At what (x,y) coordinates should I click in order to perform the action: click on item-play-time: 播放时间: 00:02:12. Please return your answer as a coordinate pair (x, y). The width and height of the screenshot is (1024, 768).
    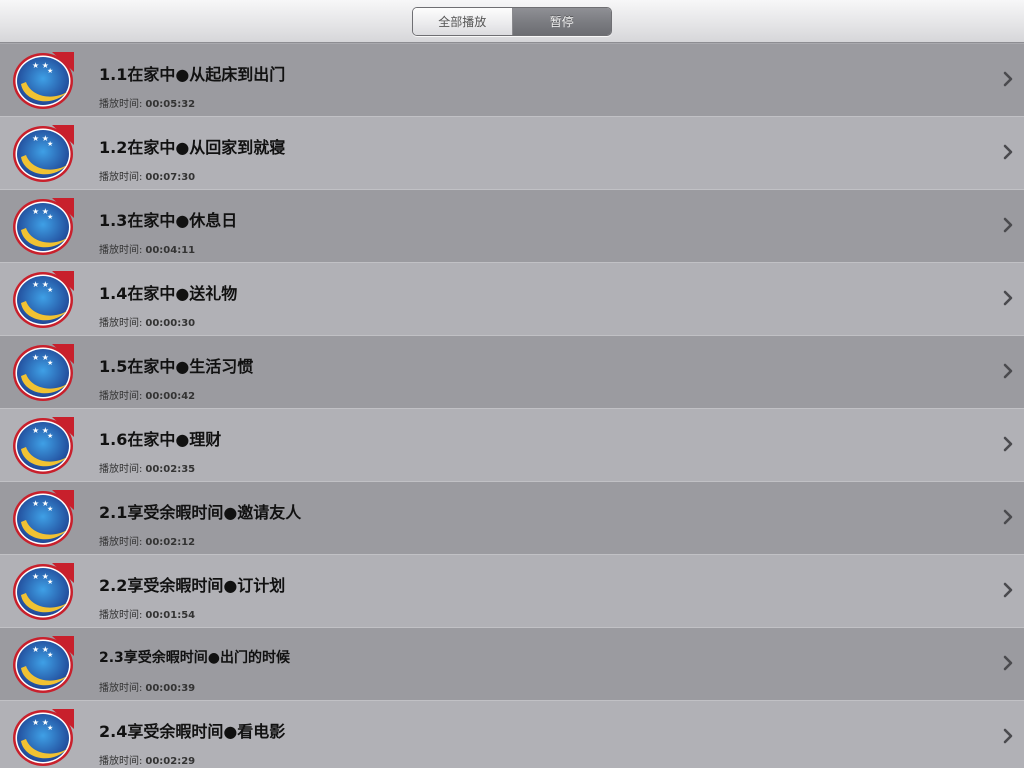
    Looking at the image, I should click on (147, 540).